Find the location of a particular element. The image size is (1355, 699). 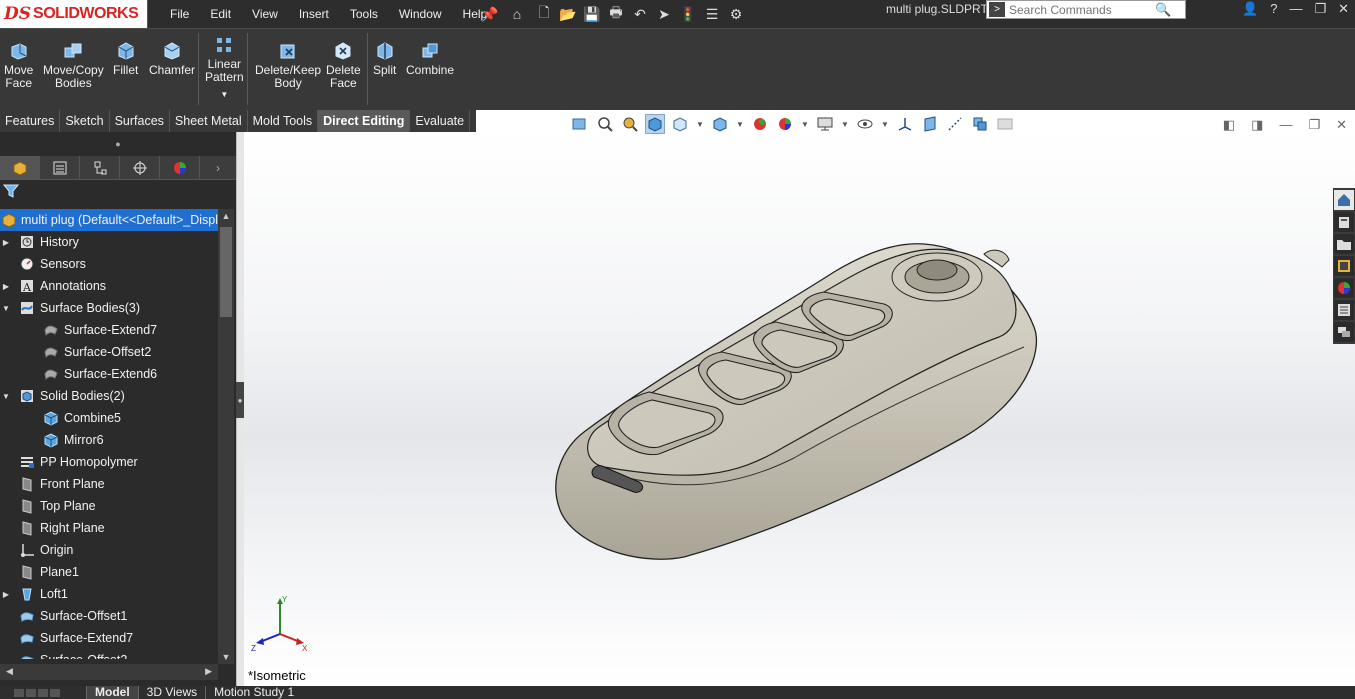

solidworks-forum-icon is located at coordinates (1344, 332).